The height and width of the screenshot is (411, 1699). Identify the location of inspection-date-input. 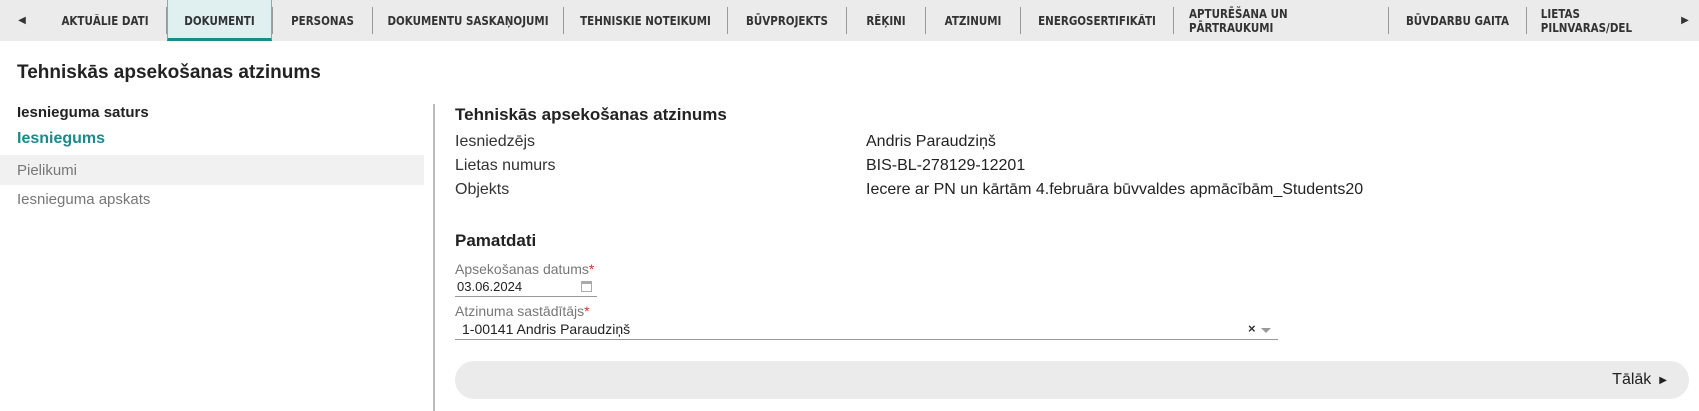
(526, 287).